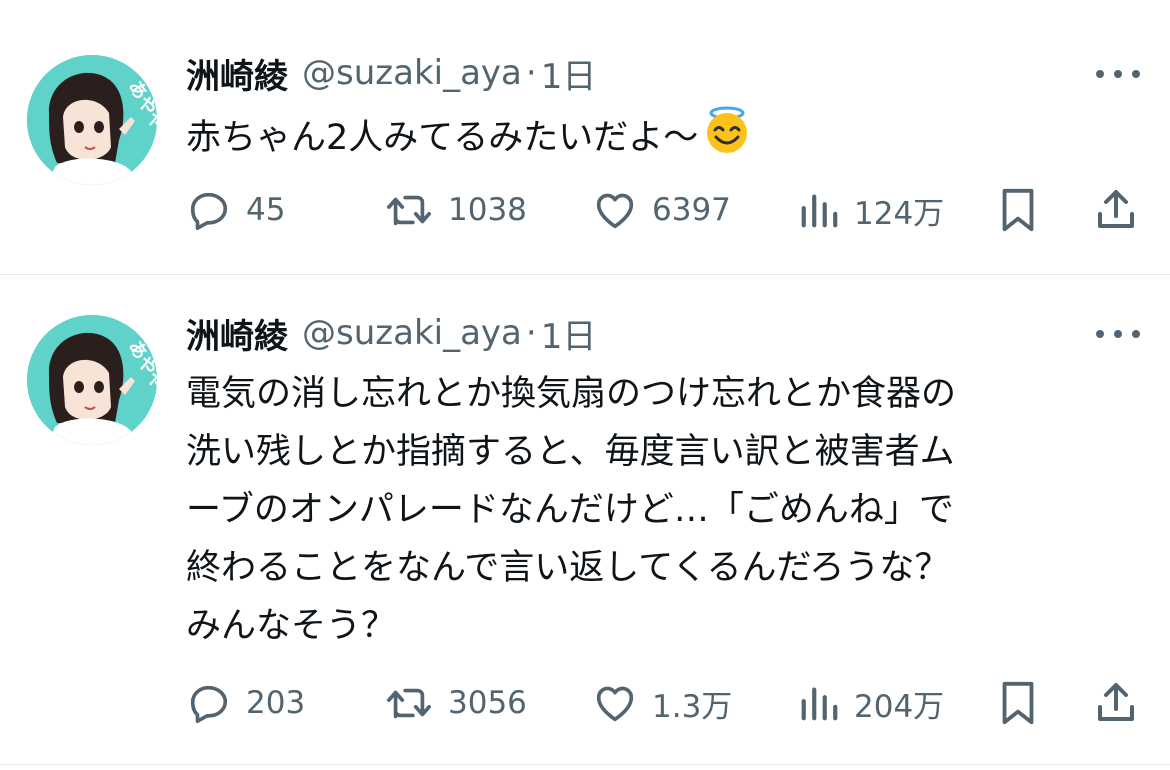 This screenshot has height=770, width=1170. Describe the element at coordinates (568, 568) in the screenshot. I see `tweet-text-line: 終わることをなんで言い返してくるんだろうな？` at that location.